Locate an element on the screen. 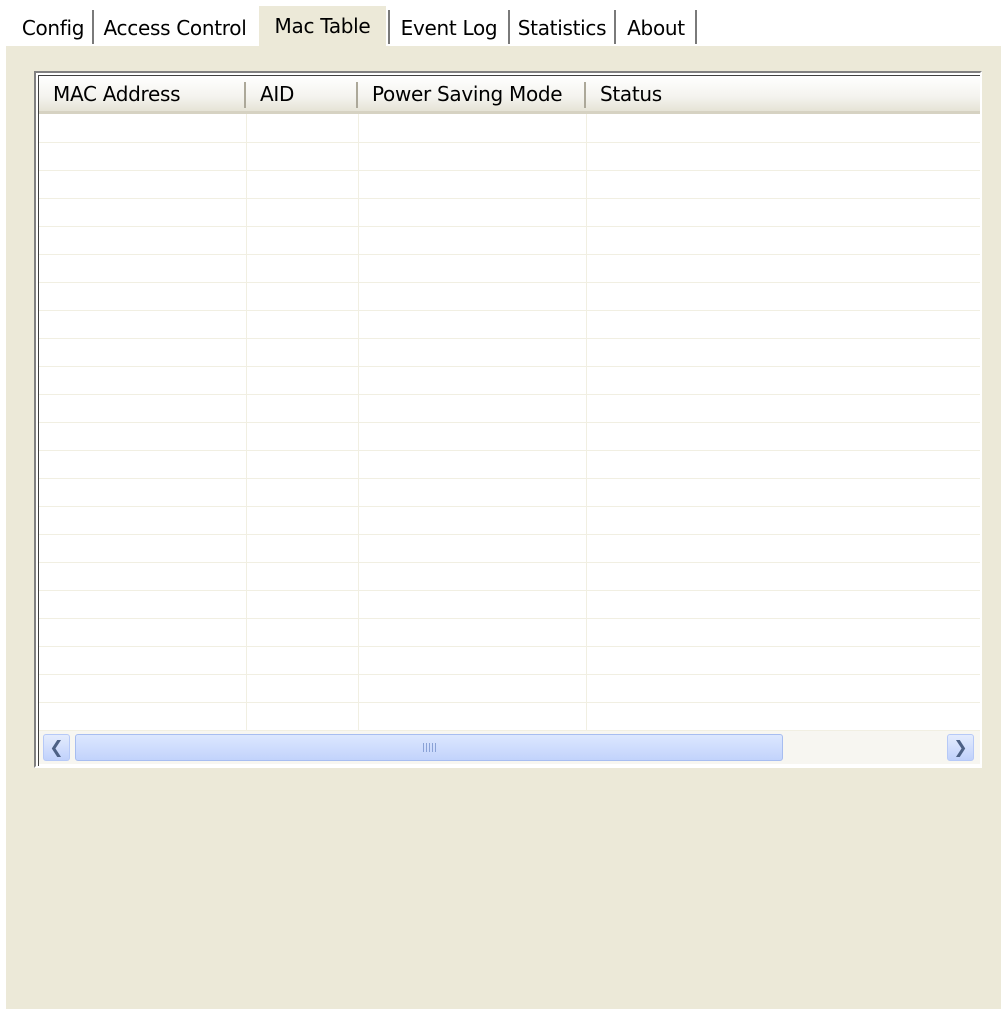 Image resolution: width=1001 pixels, height=1009 pixels. list-header: MAC Address AID Power Saving Mode Status is located at coordinates (509, 95).